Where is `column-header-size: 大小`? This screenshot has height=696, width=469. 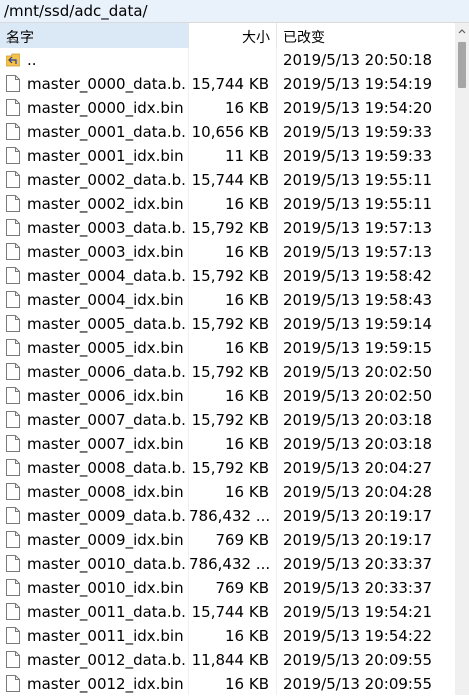
column-header-size: 大小 is located at coordinates (233, 35).